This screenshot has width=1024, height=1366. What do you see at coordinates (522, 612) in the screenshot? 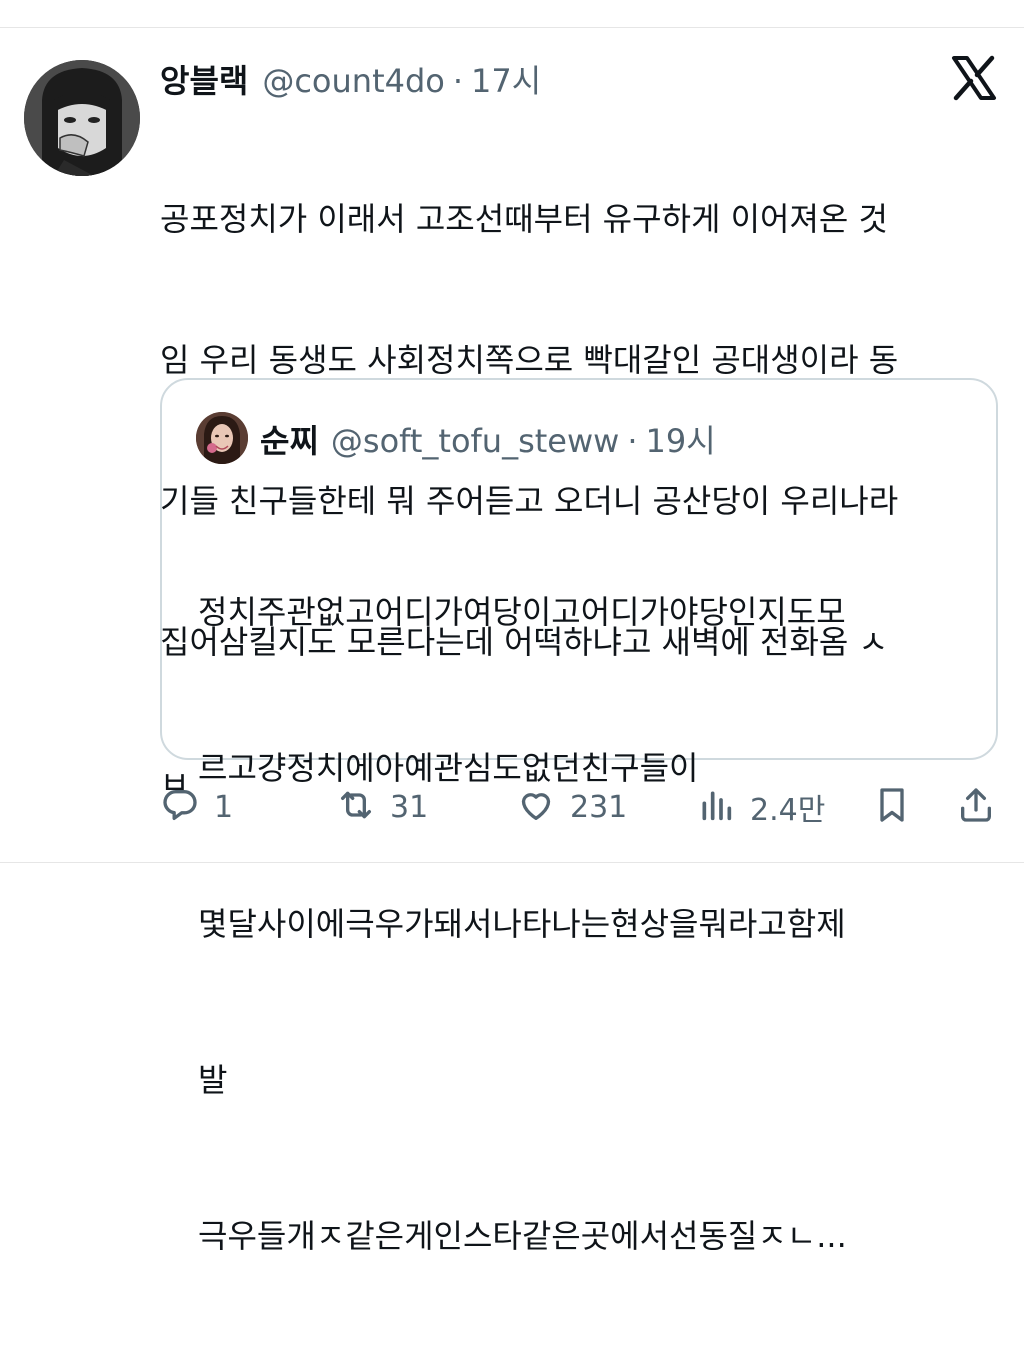
I see `quoted-text-line: 정치주관없고어디가여당이고어디가야당인지도모` at bounding box center [522, 612].